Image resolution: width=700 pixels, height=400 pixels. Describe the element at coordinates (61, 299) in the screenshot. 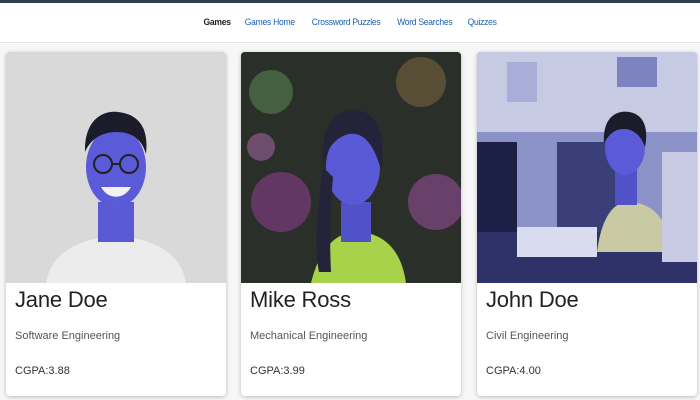

I see `student-name: Jane Doe` at that location.